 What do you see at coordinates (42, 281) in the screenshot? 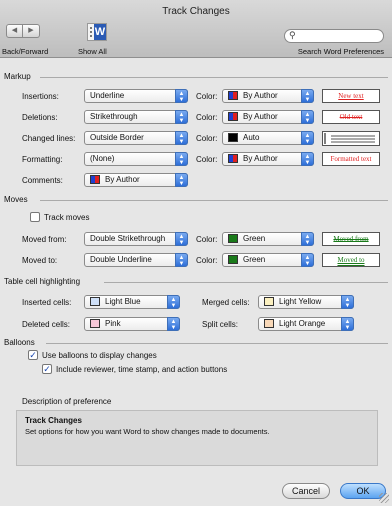
I see `table-cell-header: Table cell highlighting` at bounding box center [42, 281].